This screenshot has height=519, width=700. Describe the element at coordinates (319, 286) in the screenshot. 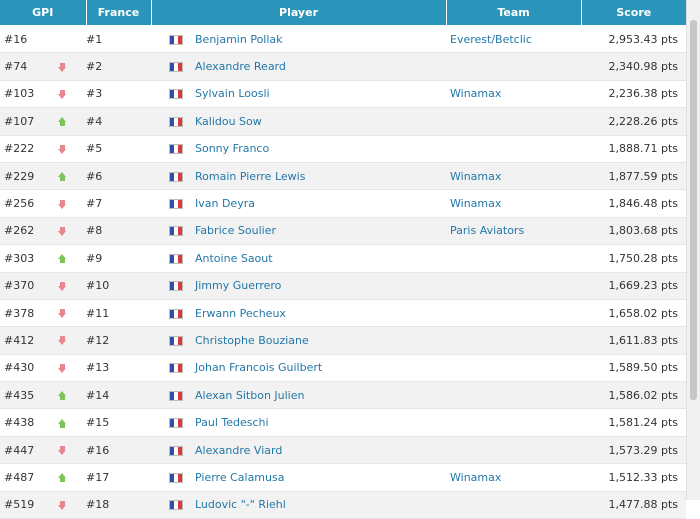

I see `player-name-link: Jimmy Guerrero` at that location.